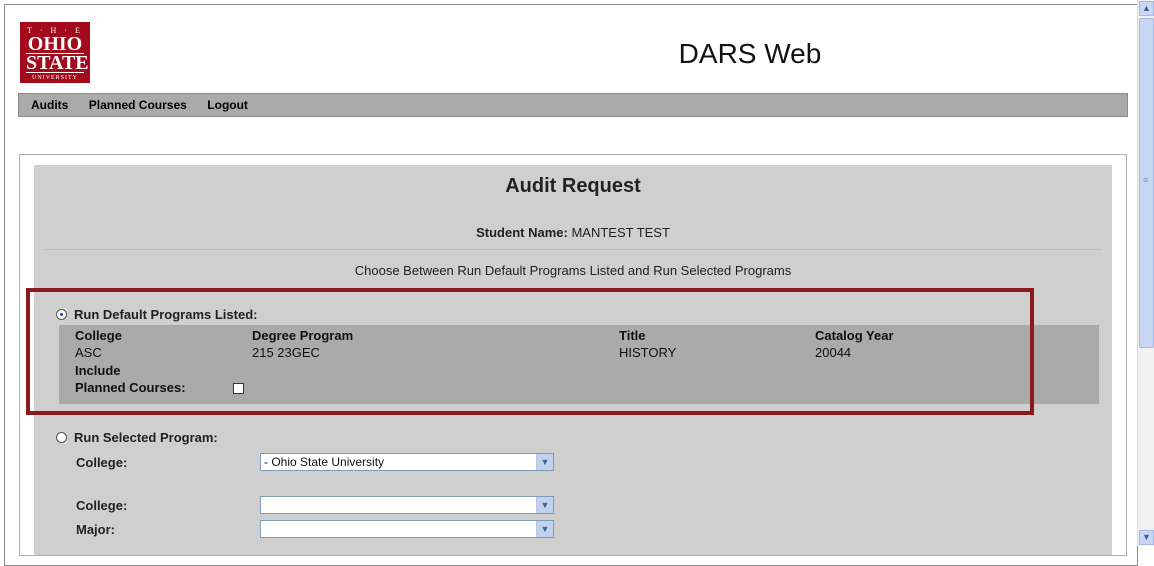  I want to click on scrollbar-thumb, so click(1146, 183).